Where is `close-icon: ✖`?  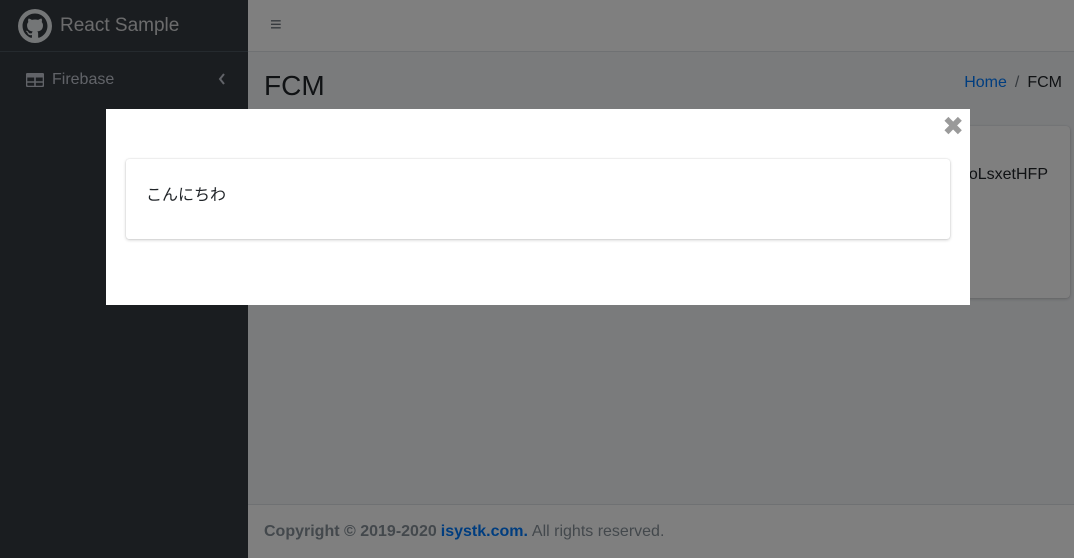
close-icon: ✖ is located at coordinates (953, 126).